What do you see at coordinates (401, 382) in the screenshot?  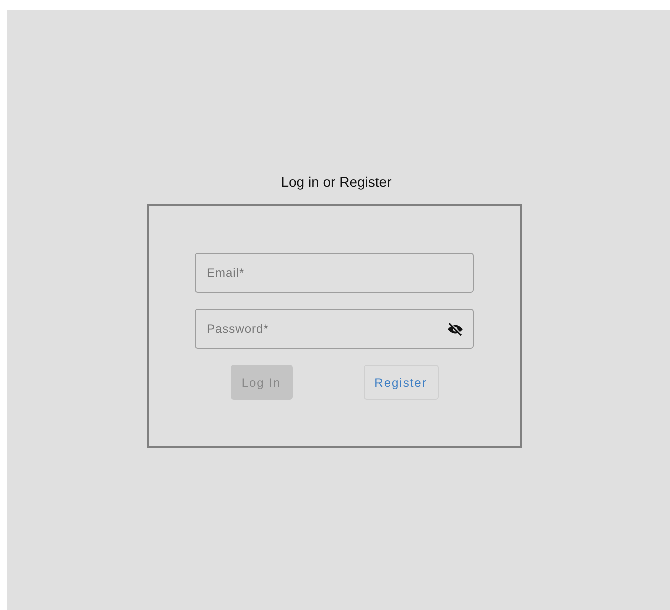 I see `register-button: Register` at bounding box center [401, 382].